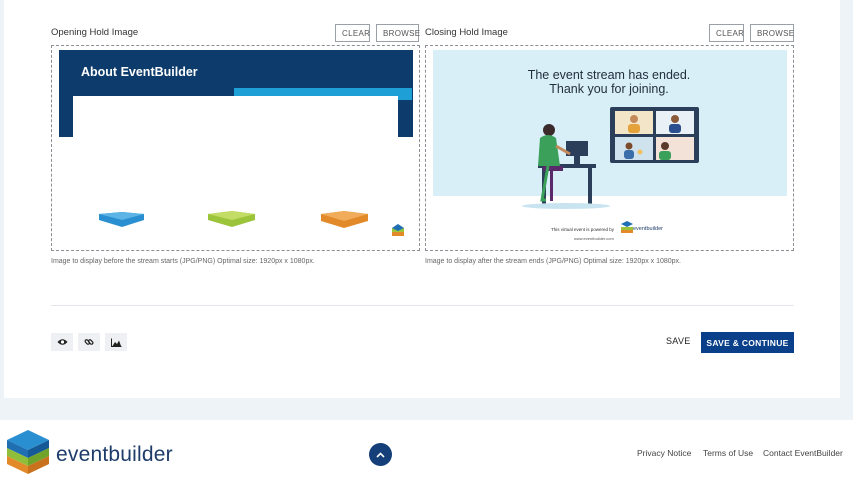 The width and height of the screenshot is (853, 480). What do you see at coordinates (664, 453) in the screenshot?
I see `privacy-notice-link: Privacy Notice` at bounding box center [664, 453].